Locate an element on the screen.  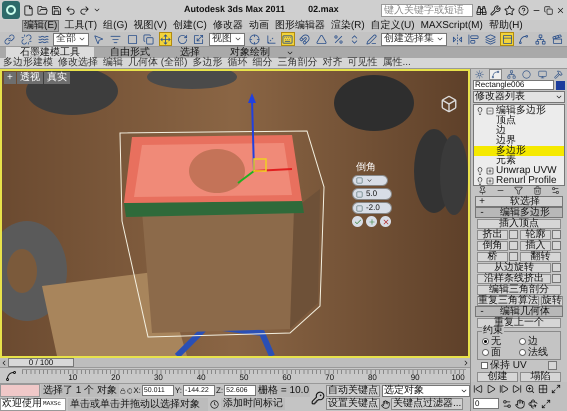
caddy-field: 5.0 is located at coordinates (372, 194).